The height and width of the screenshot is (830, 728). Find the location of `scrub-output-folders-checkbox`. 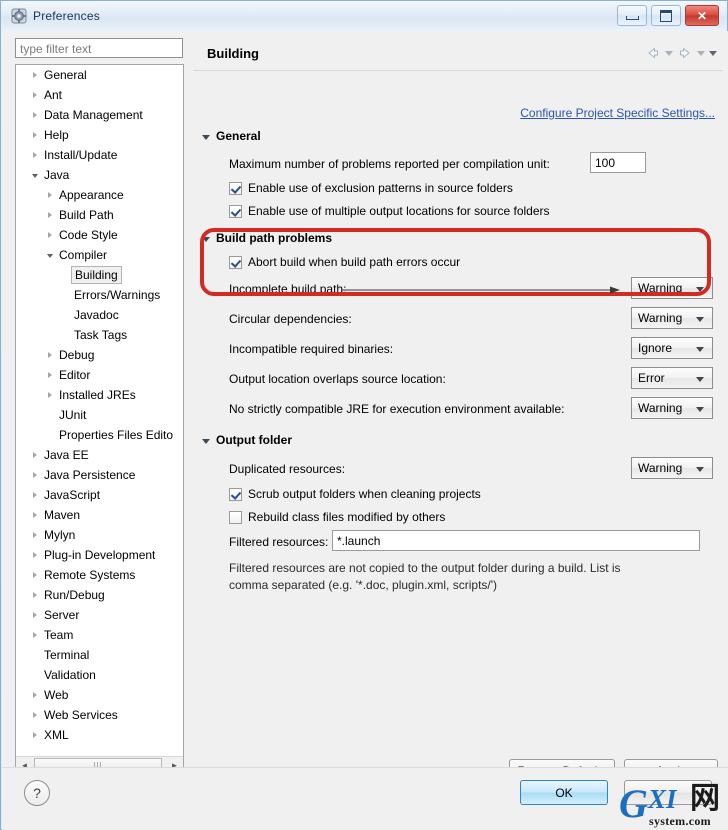

scrub-output-folders-checkbox is located at coordinates (235, 494).